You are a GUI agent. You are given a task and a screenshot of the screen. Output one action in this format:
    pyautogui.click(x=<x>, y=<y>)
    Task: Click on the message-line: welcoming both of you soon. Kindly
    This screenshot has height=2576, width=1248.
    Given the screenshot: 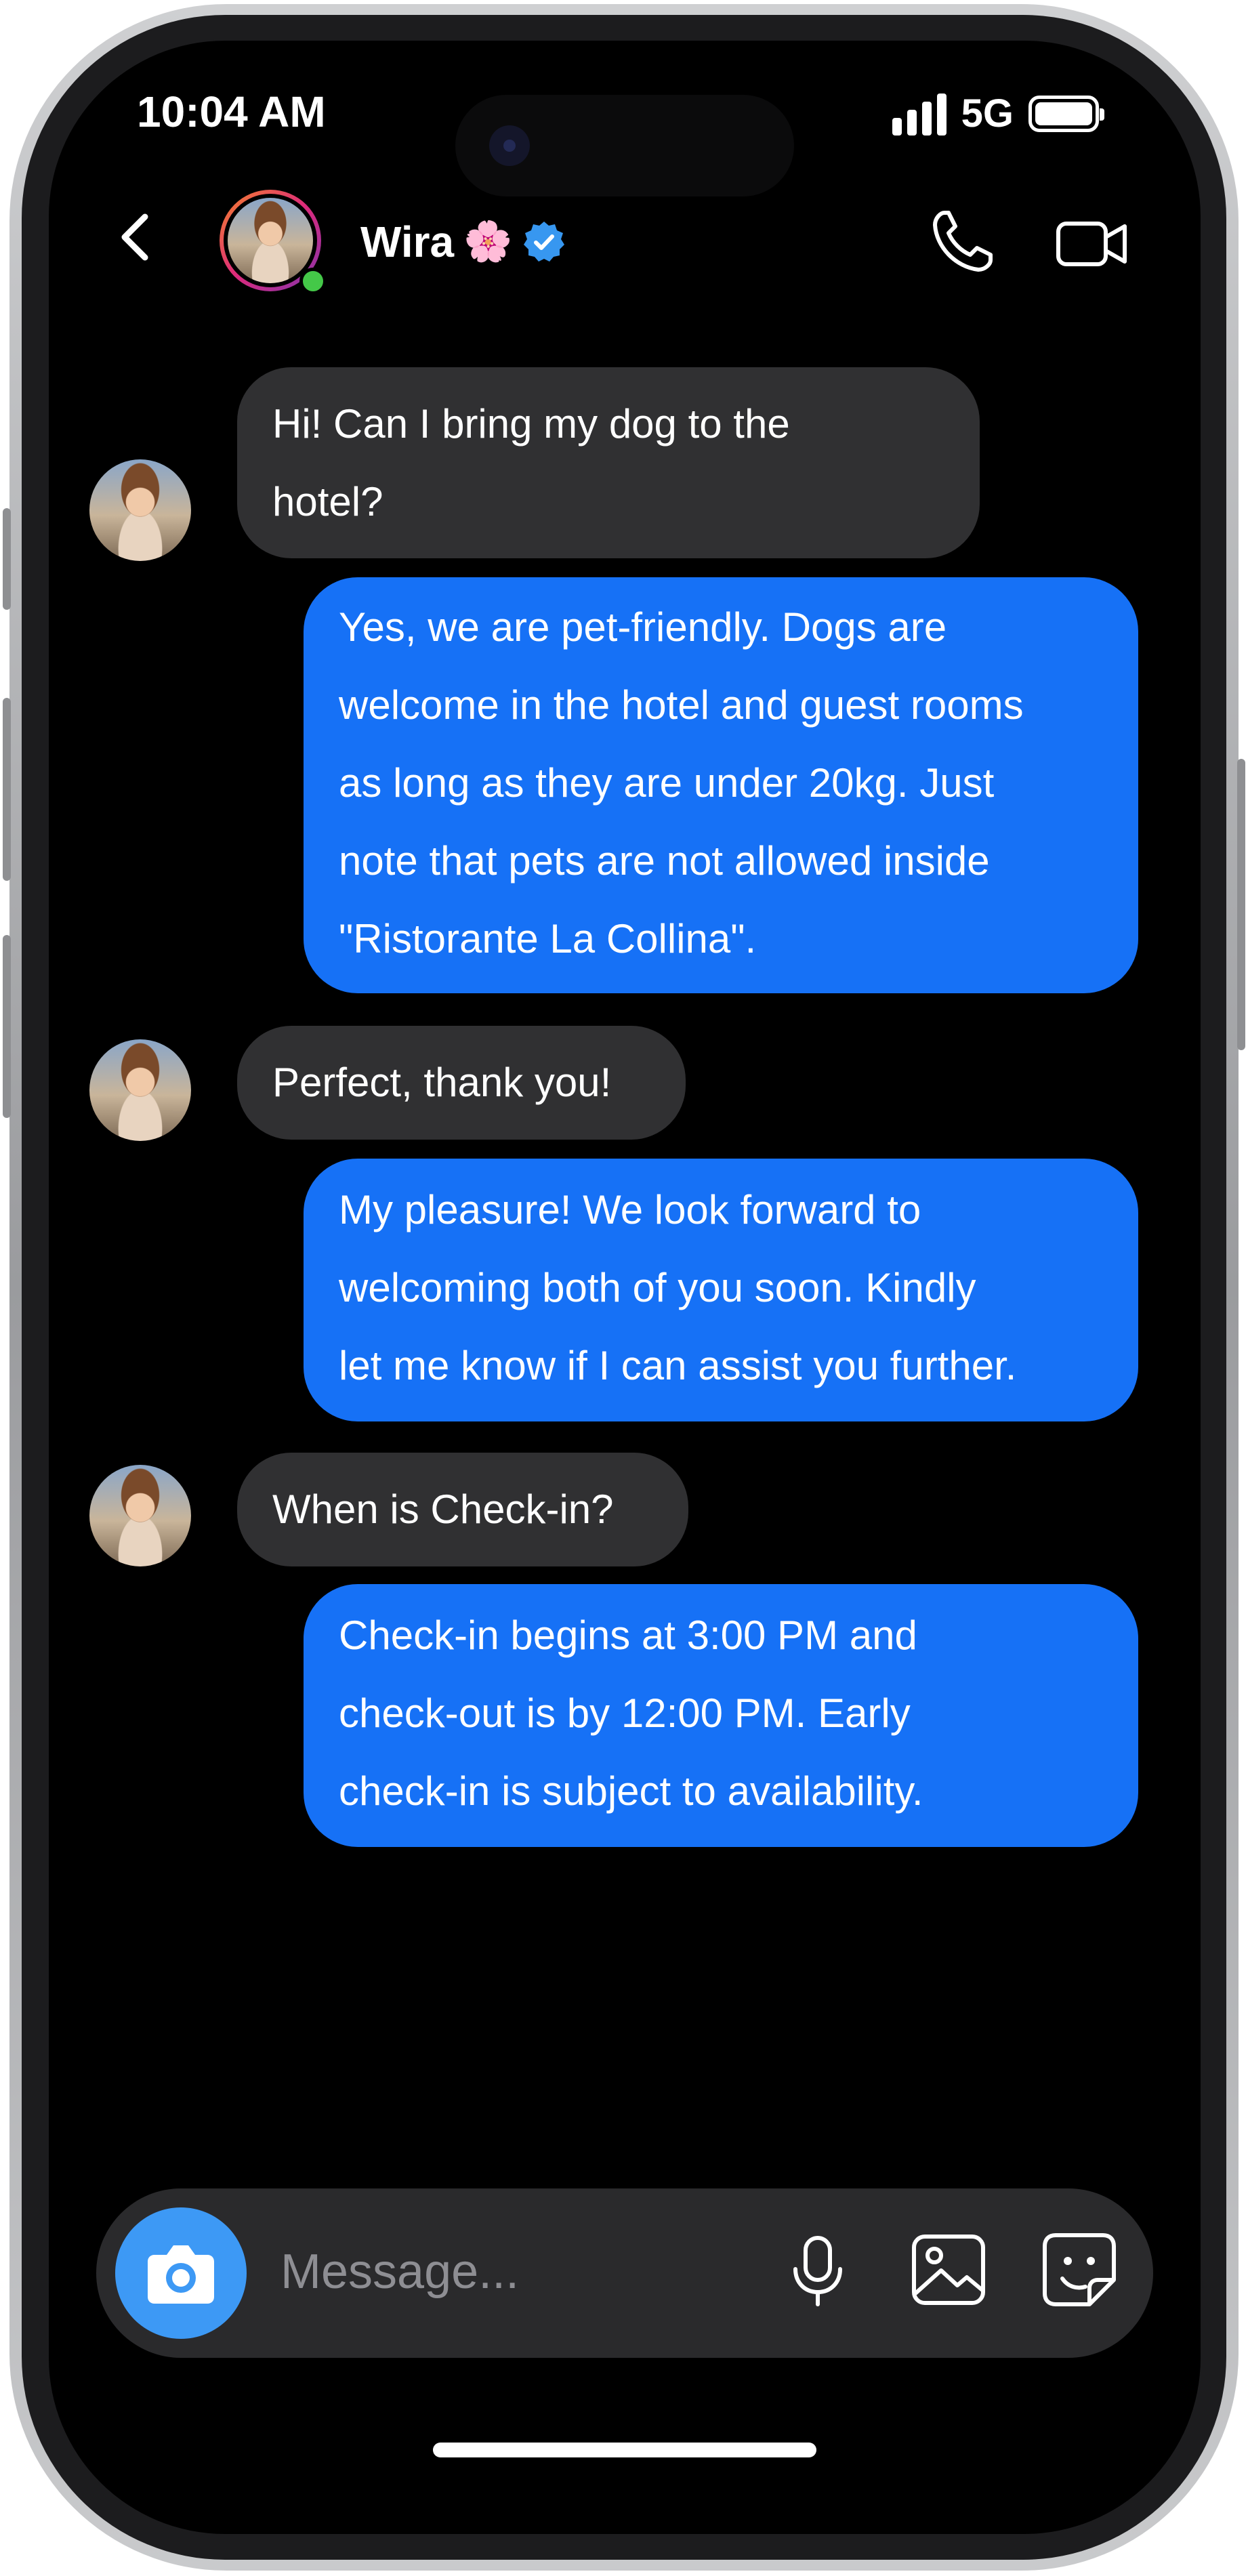 What is the action you would take?
    pyautogui.click(x=657, y=1287)
    